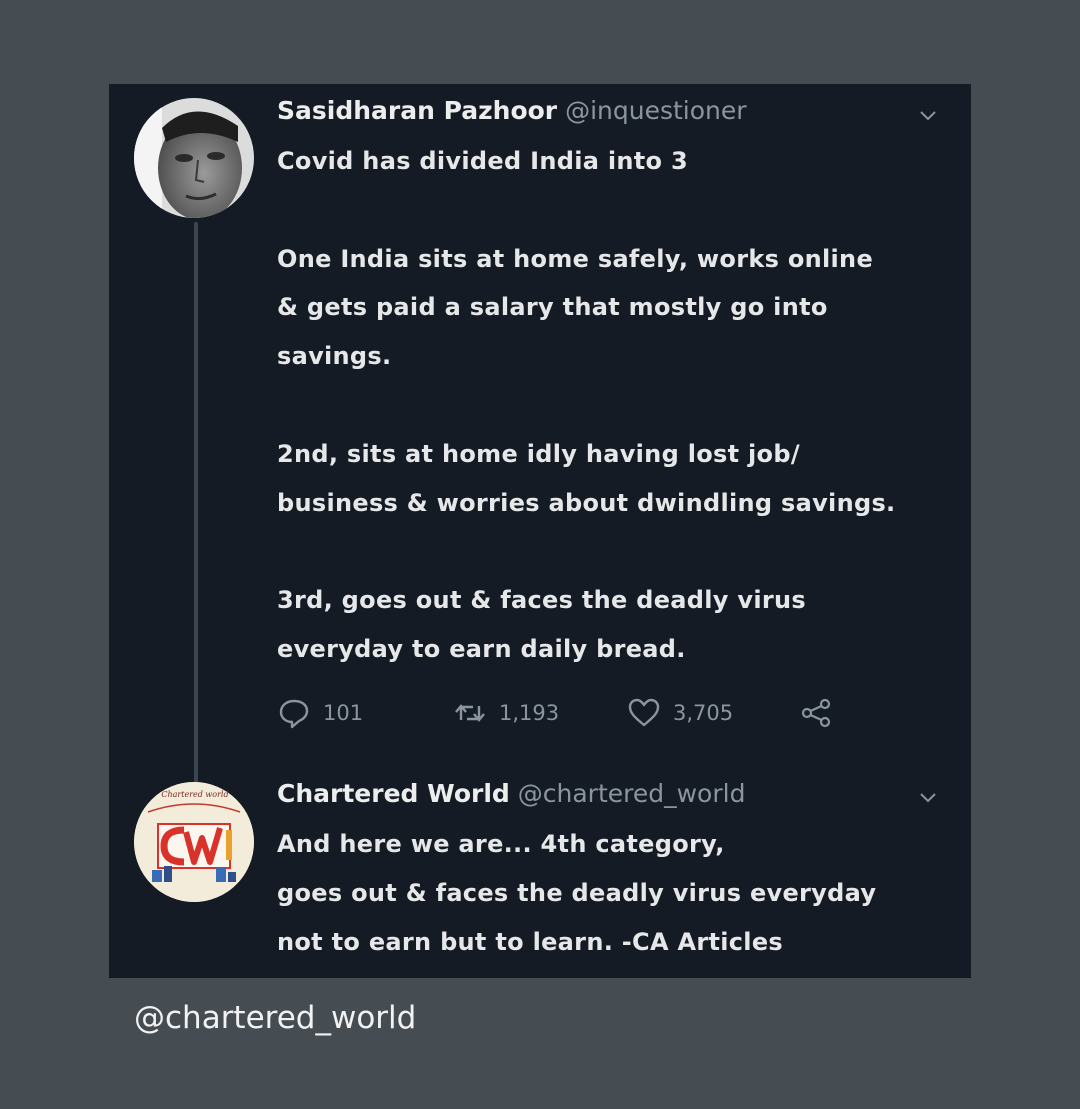 The width and height of the screenshot is (1080, 1109). I want to click on avatar-sasidharan, so click(194, 158).